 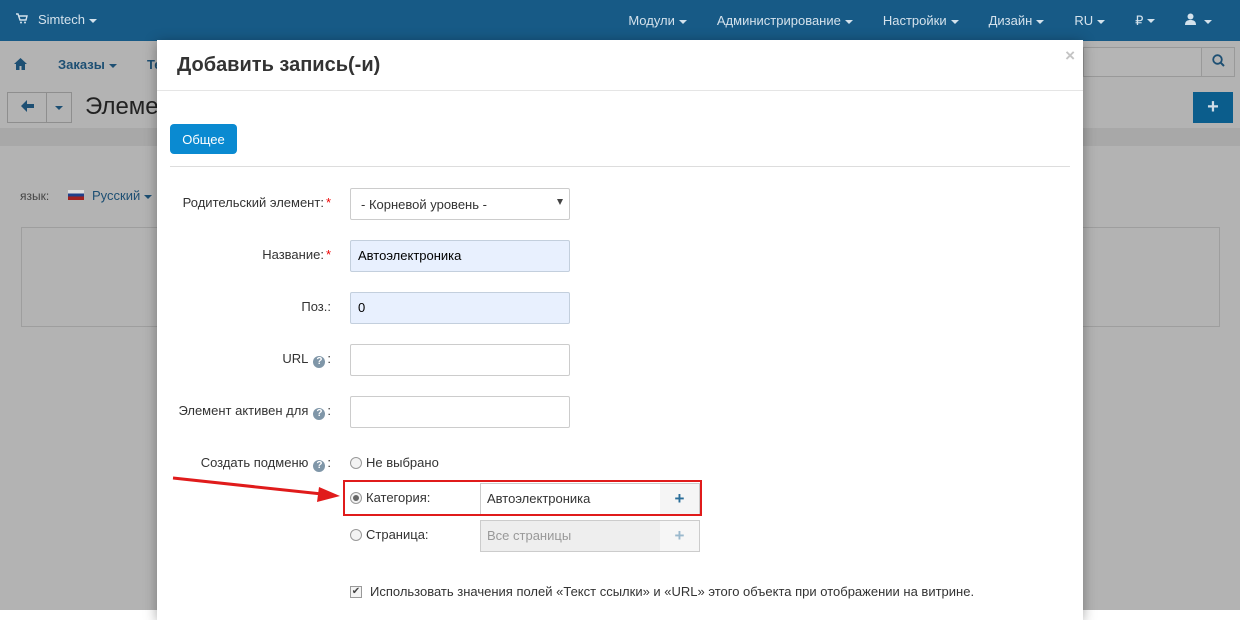 I want to click on annotation-arrow-icon, so click(x=256, y=489).